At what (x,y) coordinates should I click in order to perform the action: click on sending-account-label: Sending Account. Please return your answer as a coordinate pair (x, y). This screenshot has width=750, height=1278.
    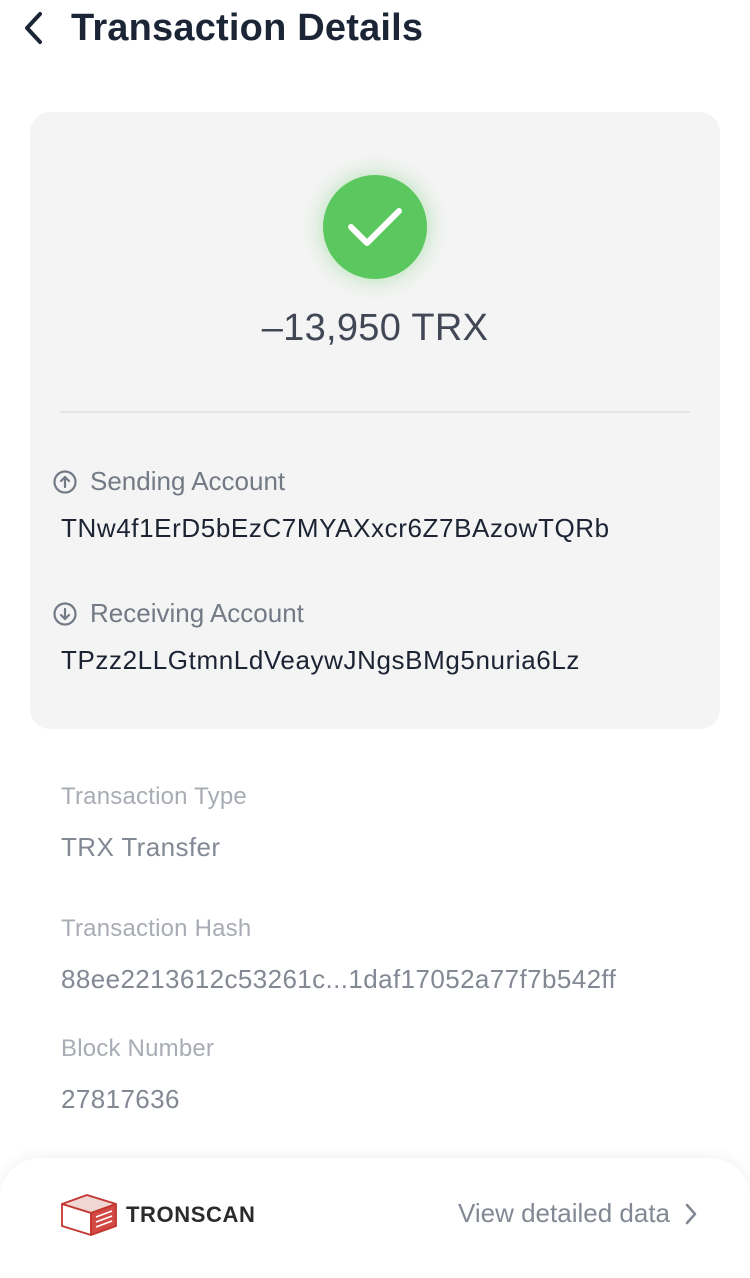
    Looking at the image, I should click on (168, 481).